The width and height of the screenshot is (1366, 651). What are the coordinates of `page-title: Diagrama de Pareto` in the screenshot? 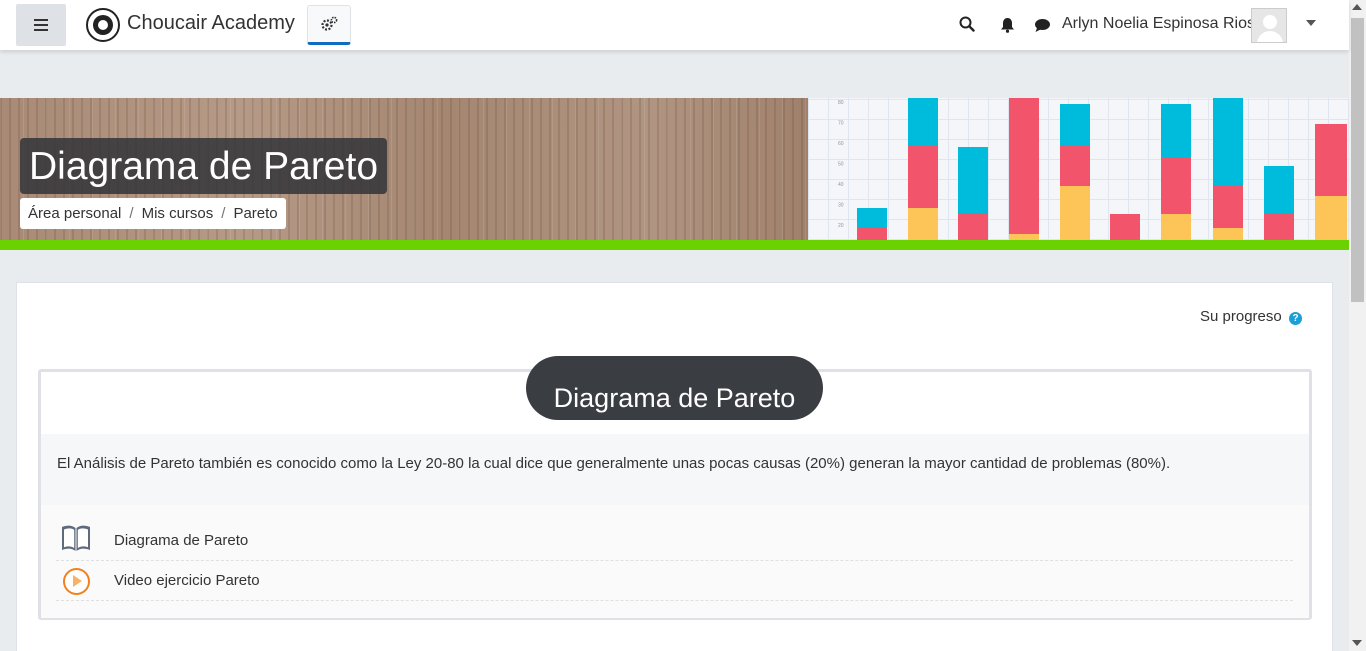 It's located at (204, 166).